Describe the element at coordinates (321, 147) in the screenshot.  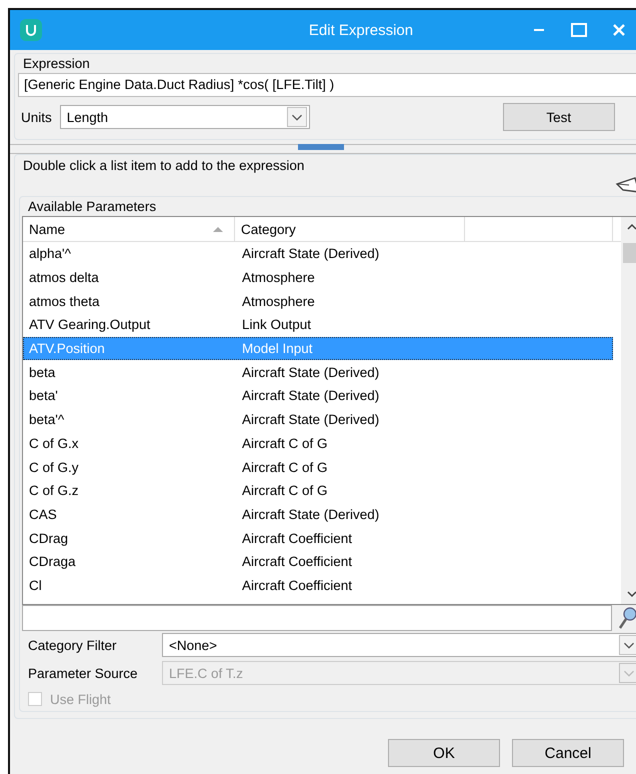
I see `splitter-handle` at that location.